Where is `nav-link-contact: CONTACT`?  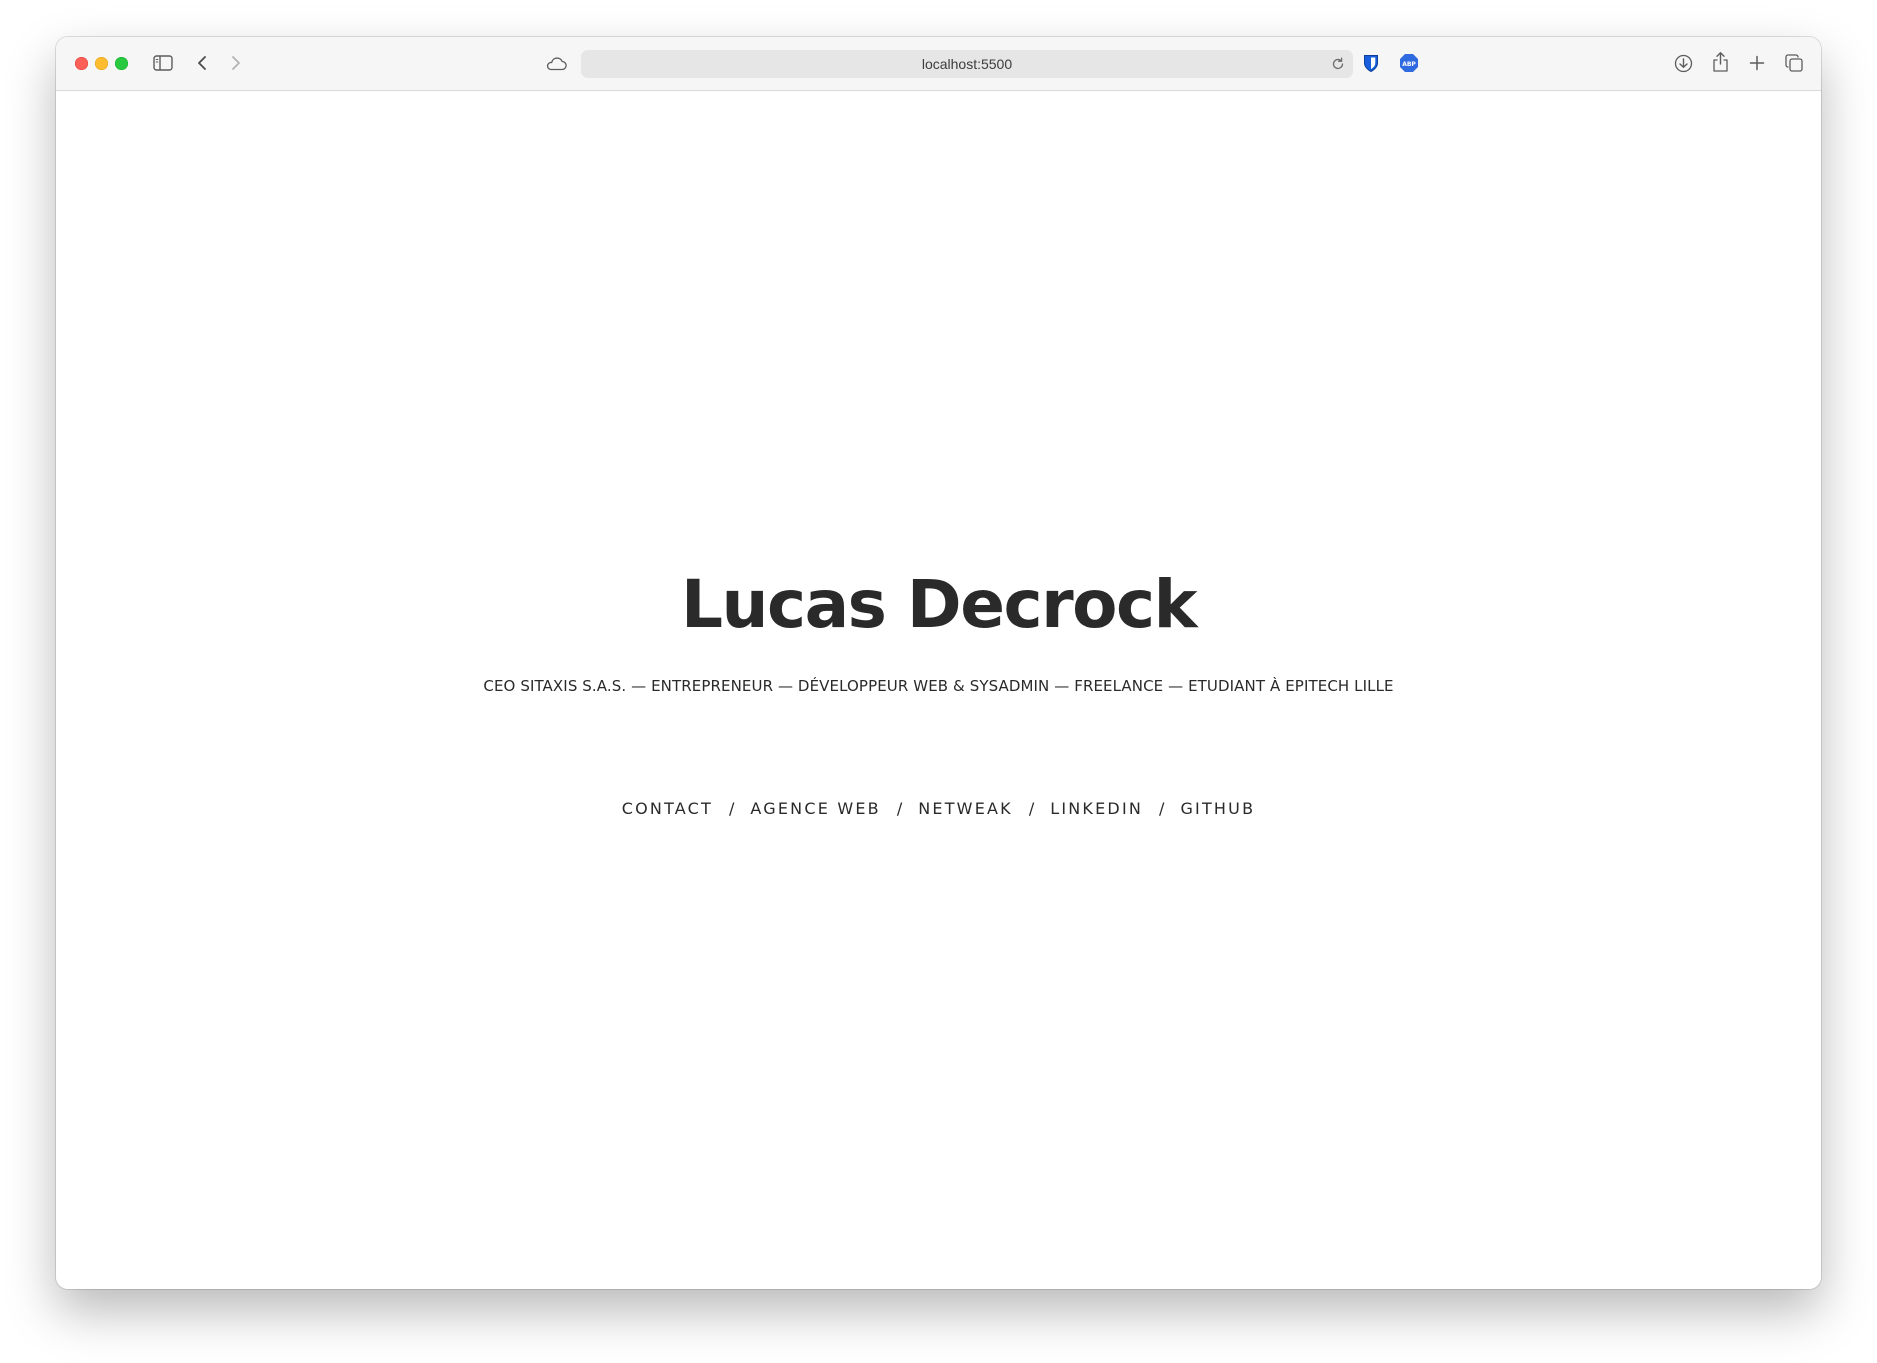
nav-link-contact: CONTACT is located at coordinates (667, 808).